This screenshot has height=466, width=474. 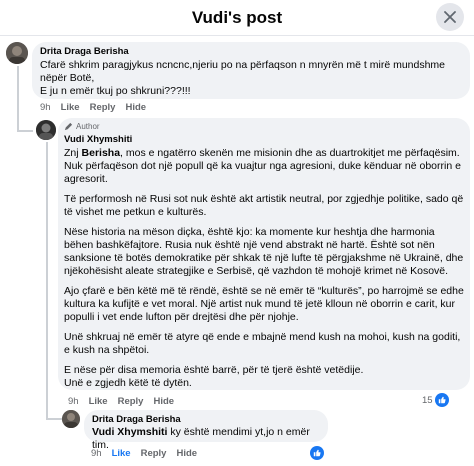 I want to click on comment-author: Vudi Xhymshiti, so click(x=264, y=139).